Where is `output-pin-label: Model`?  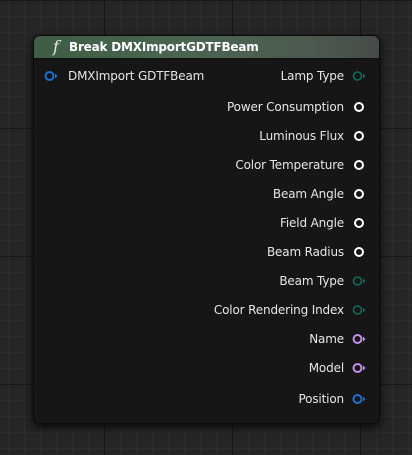 output-pin-label: Model is located at coordinates (326, 368).